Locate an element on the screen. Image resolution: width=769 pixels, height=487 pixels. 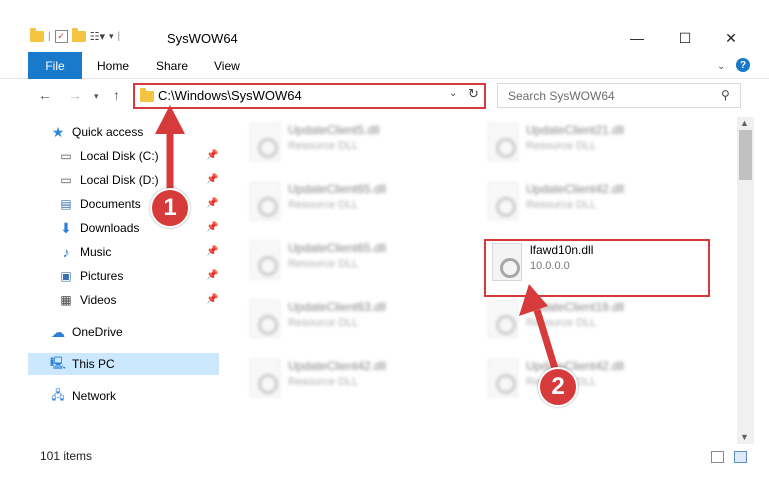
step-badge-2: 2 is located at coordinates (558, 387).